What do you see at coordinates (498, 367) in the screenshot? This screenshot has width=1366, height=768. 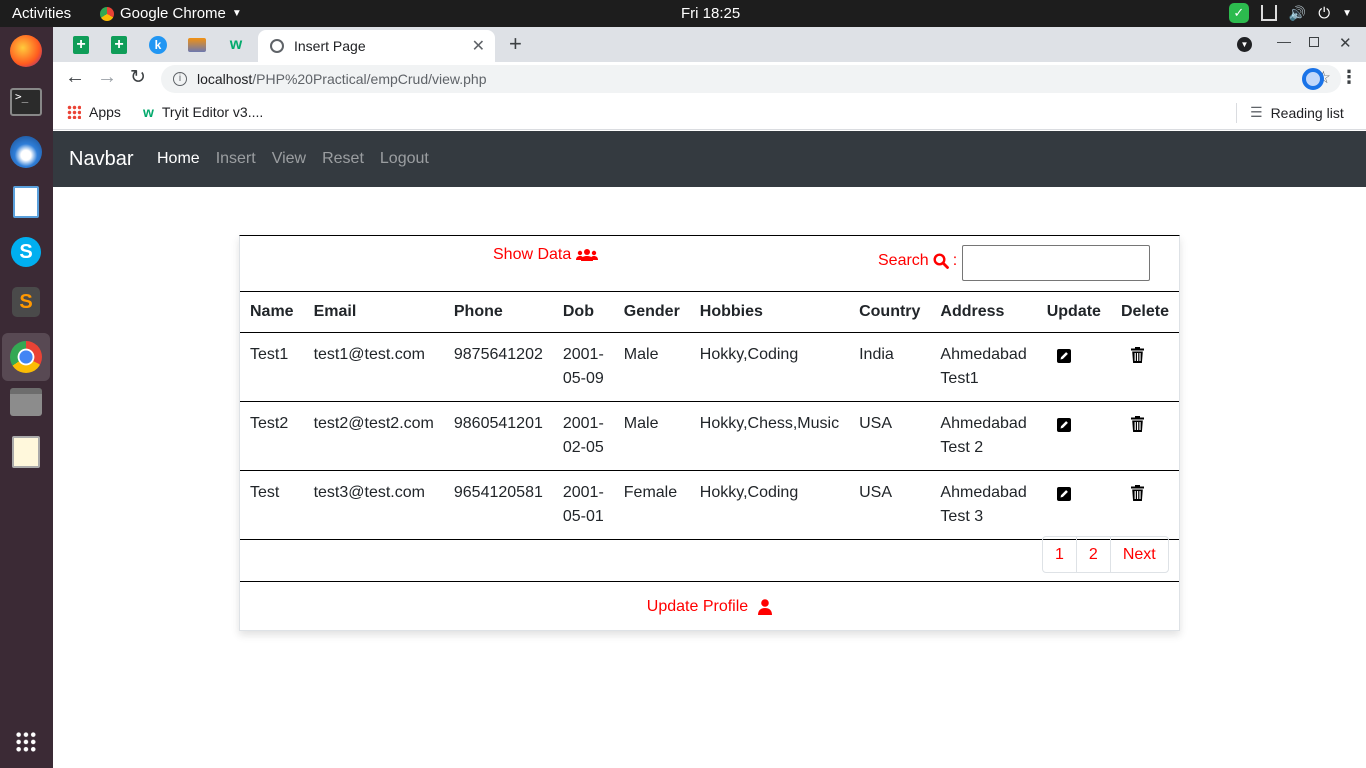 I see `cell-phone: 9875641202` at bounding box center [498, 367].